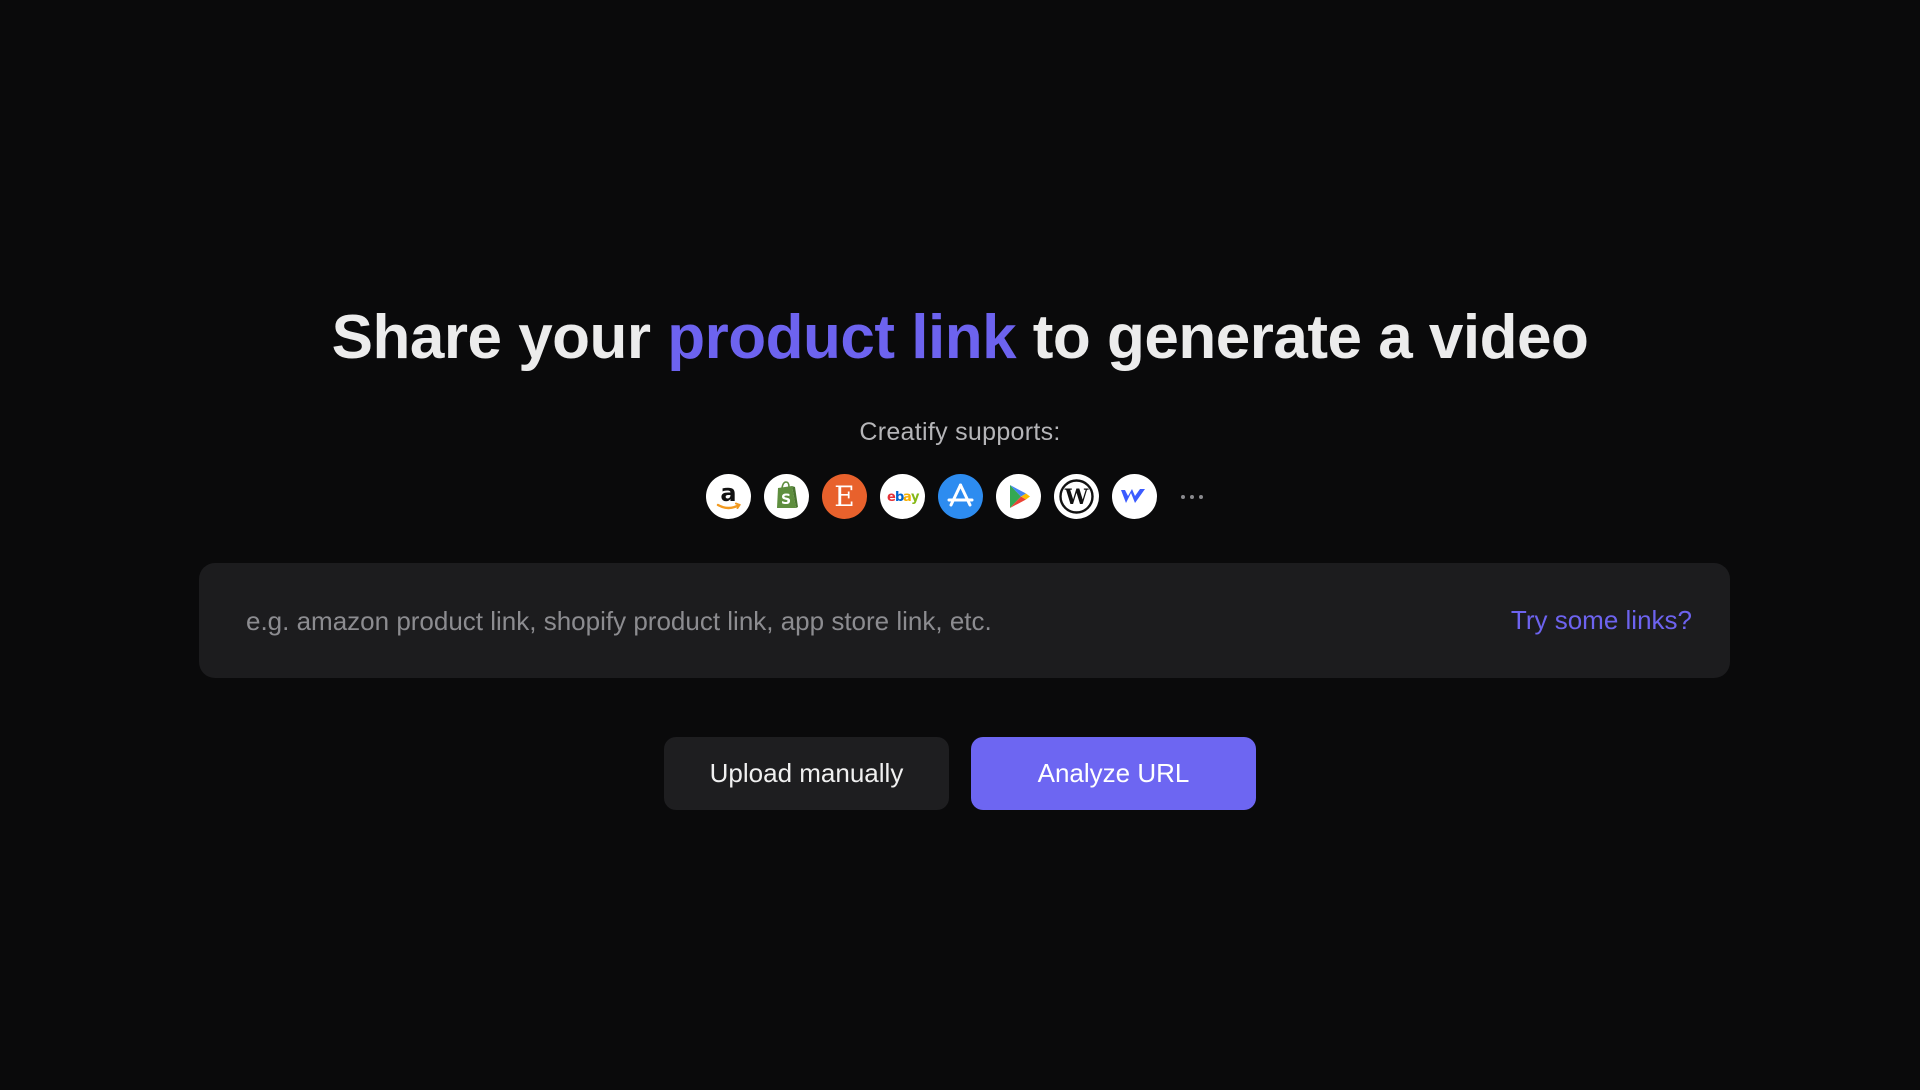  I want to click on action-buttons: Upload manually Analyze URL, so click(960, 773).